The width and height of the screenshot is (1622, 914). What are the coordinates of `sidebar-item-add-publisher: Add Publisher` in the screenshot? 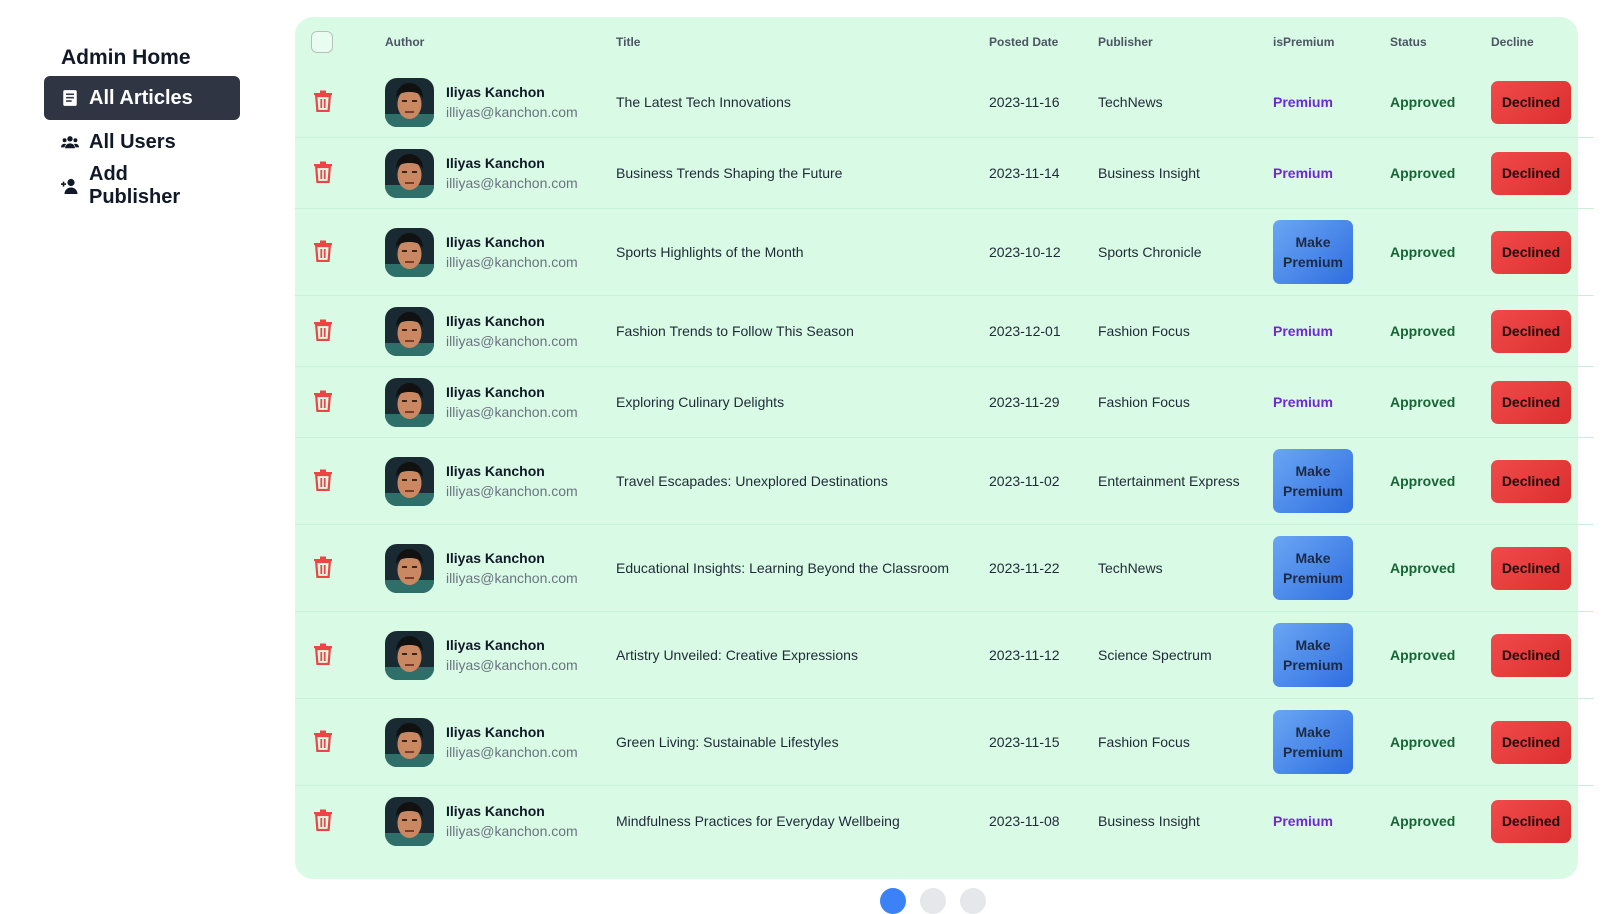 It's located at (142, 185).